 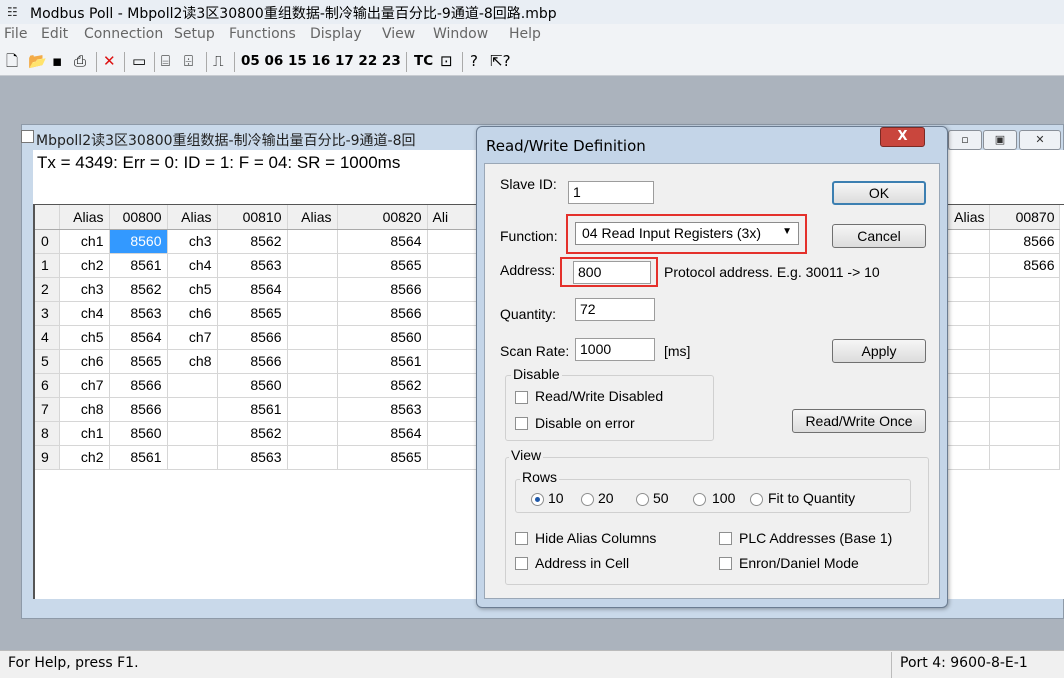 What do you see at coordinates (452, 217) in the screenshot?
I see `column-header: Ali` at bounding box center [452, 217].